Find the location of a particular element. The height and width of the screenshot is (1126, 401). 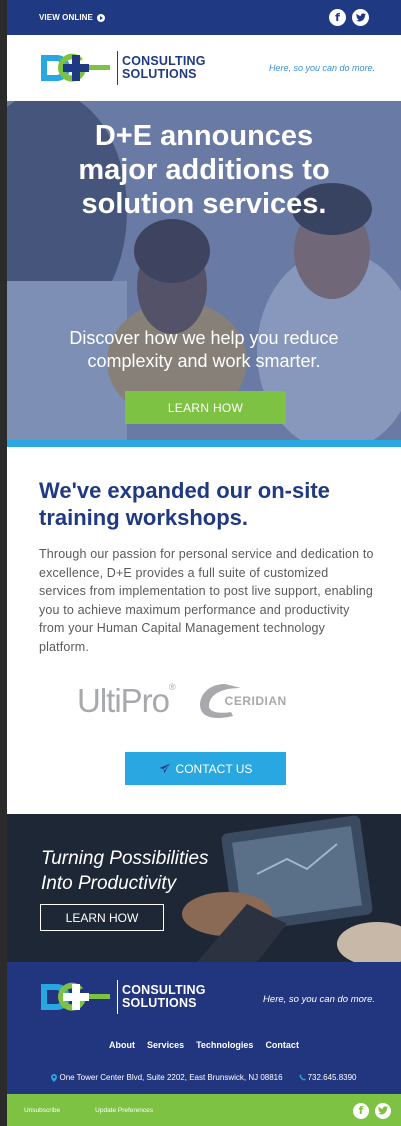

view-online-label: VIEW ONLINE is located at coordinates (66, 17).